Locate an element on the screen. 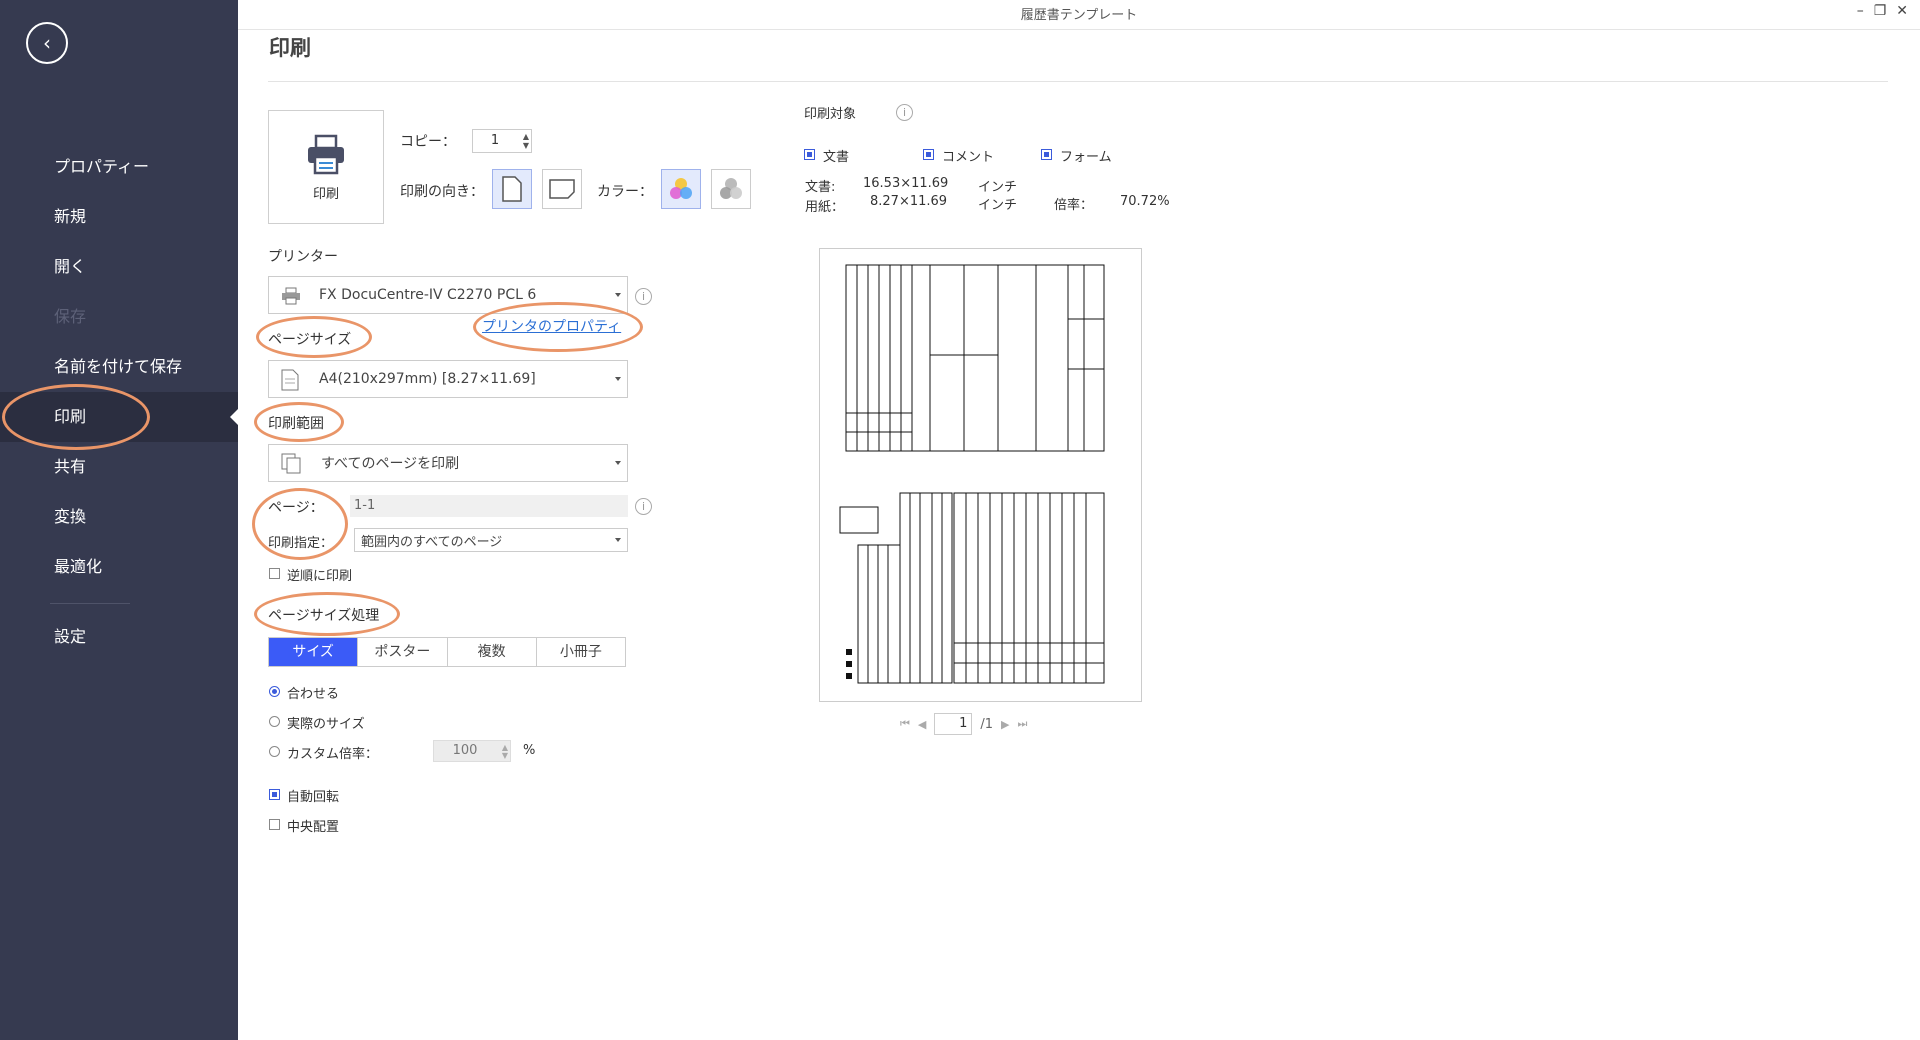 The image size is (1920, 1040). landscape-icon is located at coordinates (562, 189).